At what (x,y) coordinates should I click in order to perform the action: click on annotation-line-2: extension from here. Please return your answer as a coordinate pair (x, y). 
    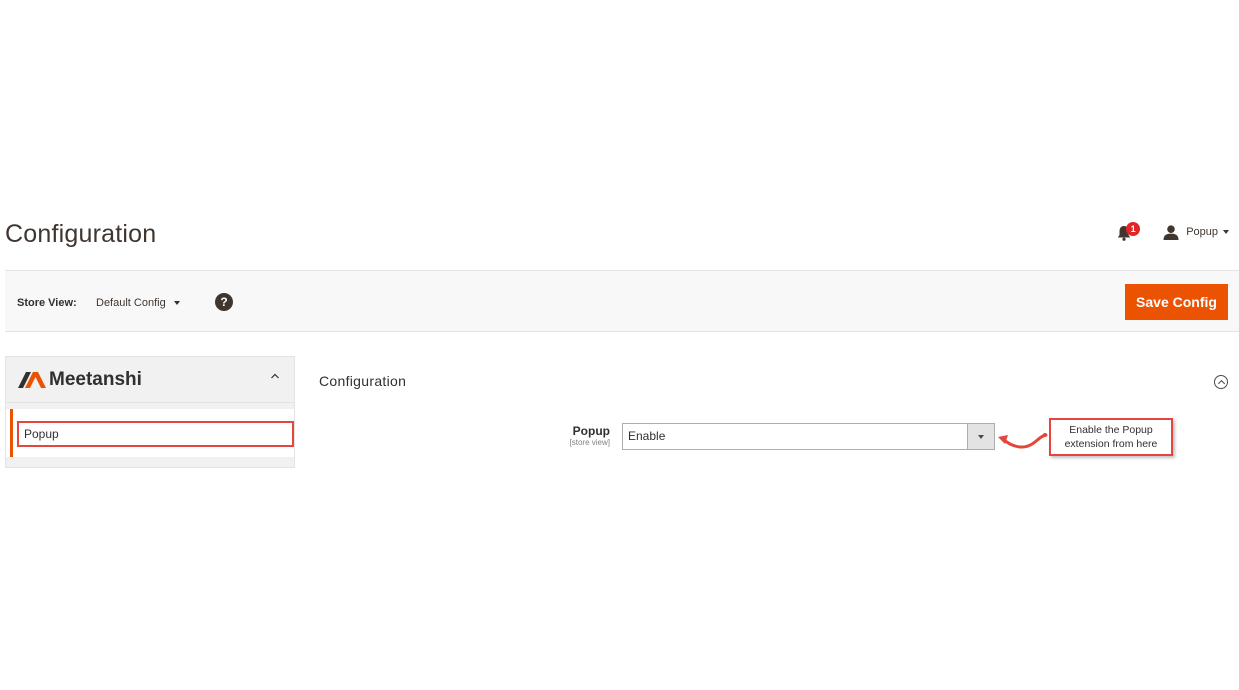
    Looking at the image, I should click on (1111, 444).